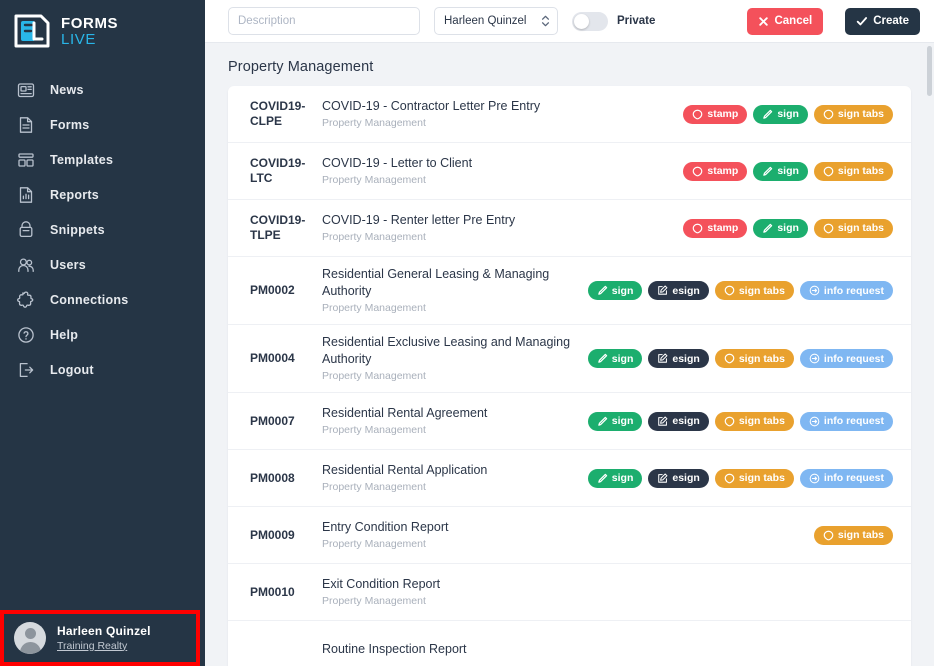 This screenshot has height=666, width=934. What do you see at coordinates (102, 159) in the screenshot?
I see `sidebar-item-templates: Templates` at bounding box center [102, 159].